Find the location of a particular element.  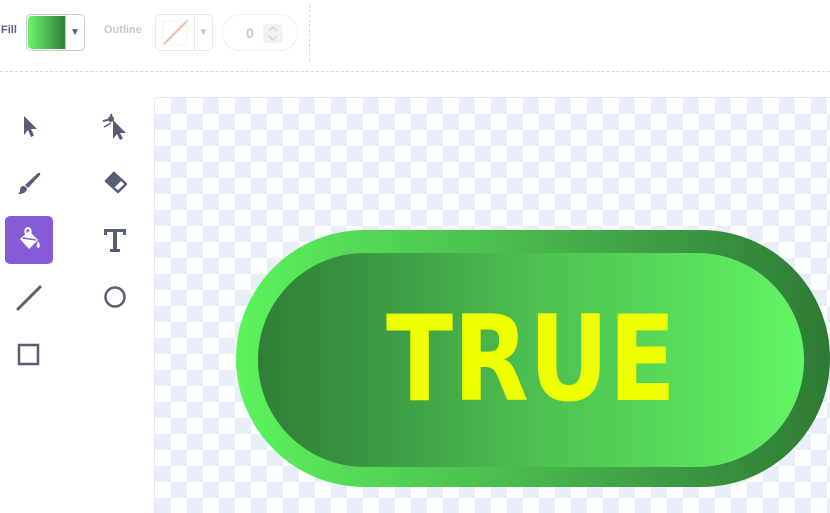

tool-select is located at coordinates (29, 126).